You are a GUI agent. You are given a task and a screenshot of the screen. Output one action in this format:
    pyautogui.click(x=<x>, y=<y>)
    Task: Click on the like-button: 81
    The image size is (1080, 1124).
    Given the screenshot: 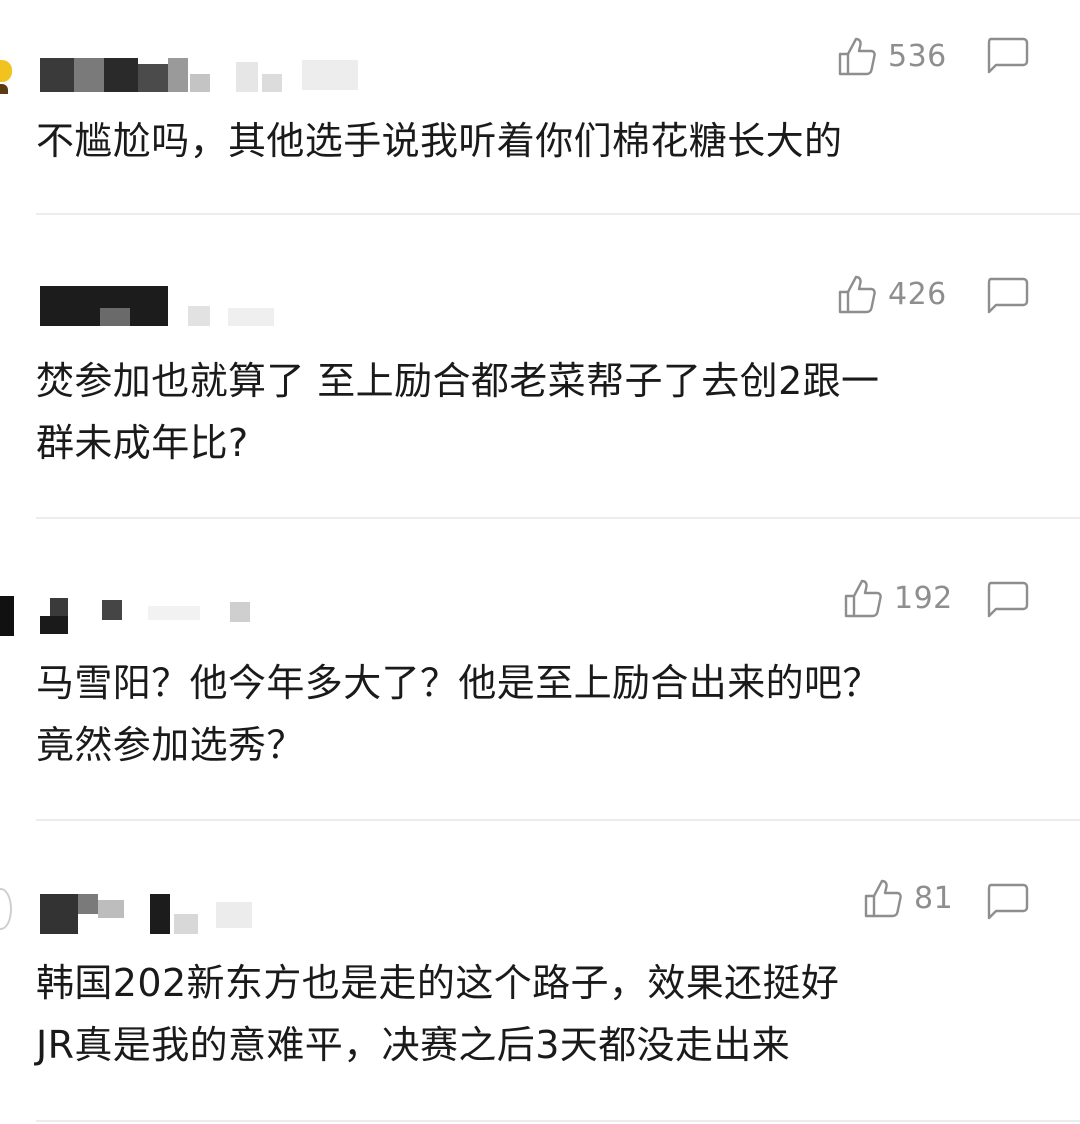 What is the action you would take?
    pyautogui.click(x=907, y=898)
    